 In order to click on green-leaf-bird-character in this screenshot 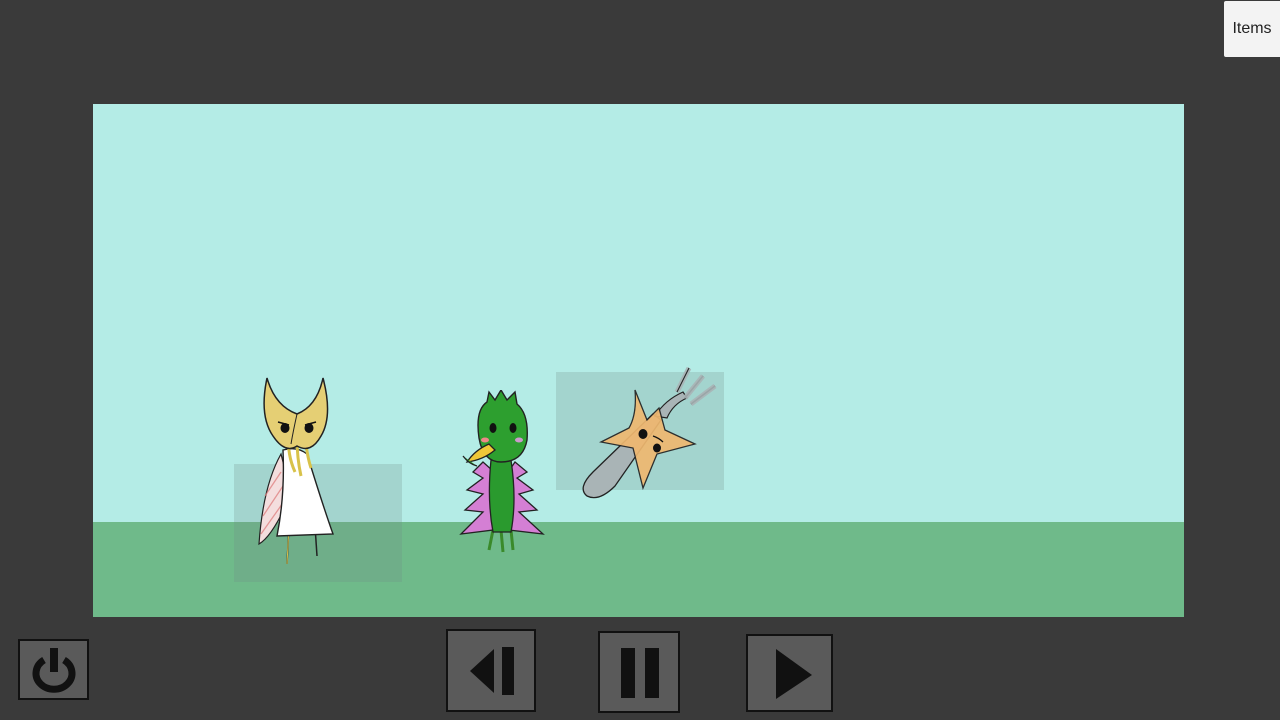, I will do `click(503, 471)`.